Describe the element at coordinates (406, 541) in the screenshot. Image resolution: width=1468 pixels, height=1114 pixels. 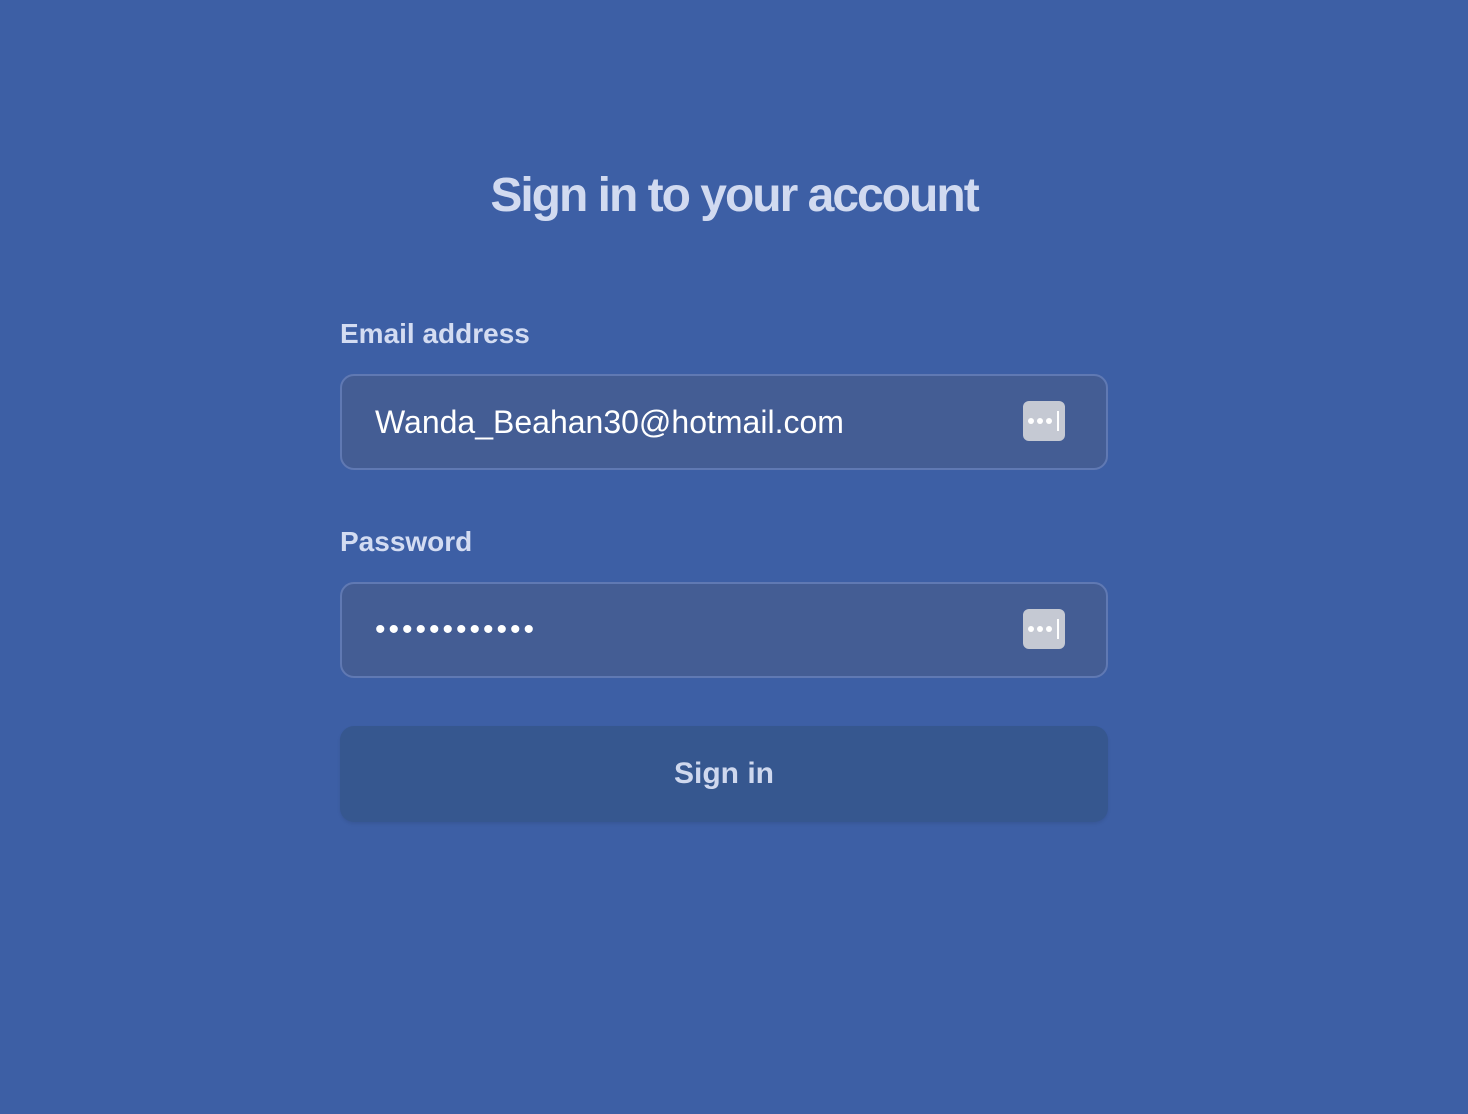
I see `password-label: Password` at that location.